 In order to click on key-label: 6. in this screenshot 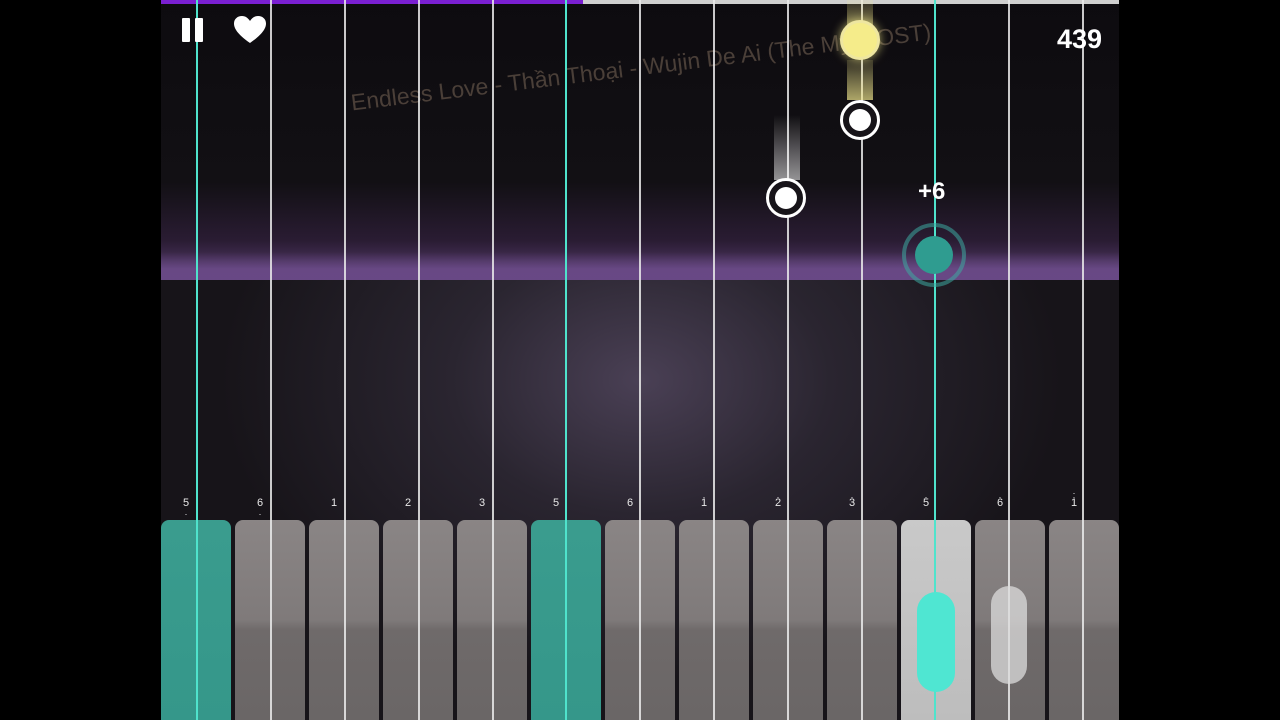, I will do `click(260, 507)`.